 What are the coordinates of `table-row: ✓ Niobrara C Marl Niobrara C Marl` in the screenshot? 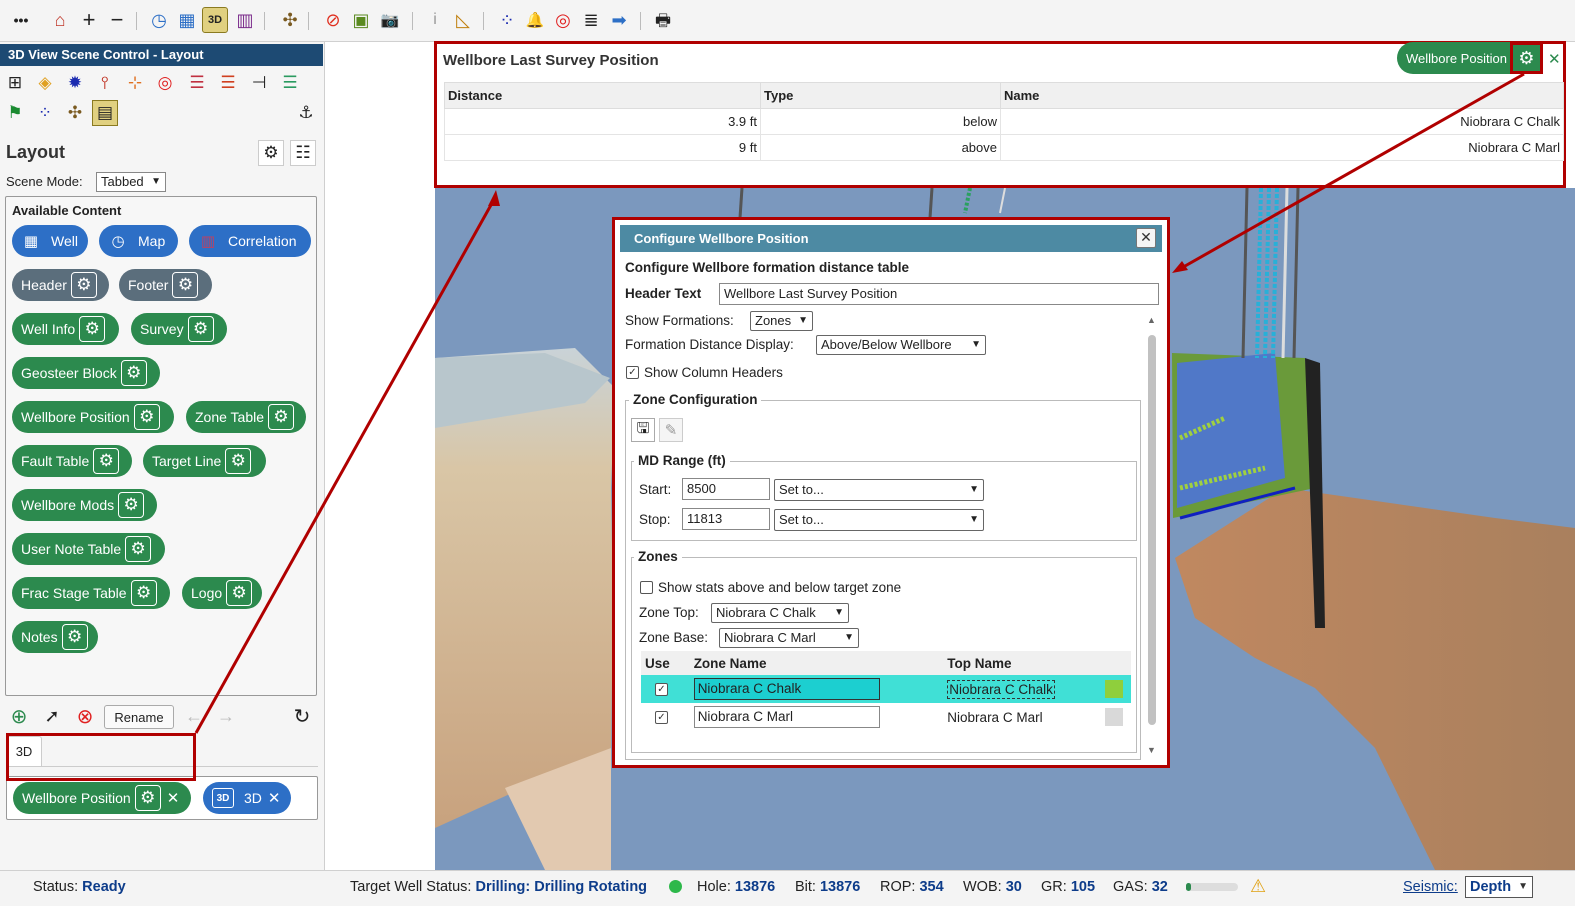 It's located at (886, 717).